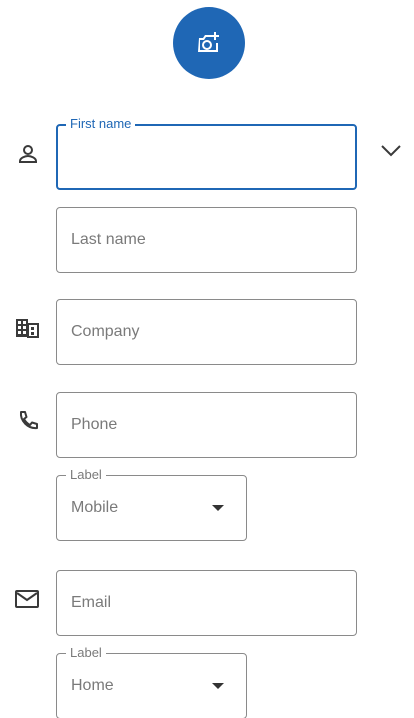 The width and height of the screenshot is (414, 718). Describe the element at coordinates (86, 653) in the screenshot. I see `email-label-caption: Label` at that location.